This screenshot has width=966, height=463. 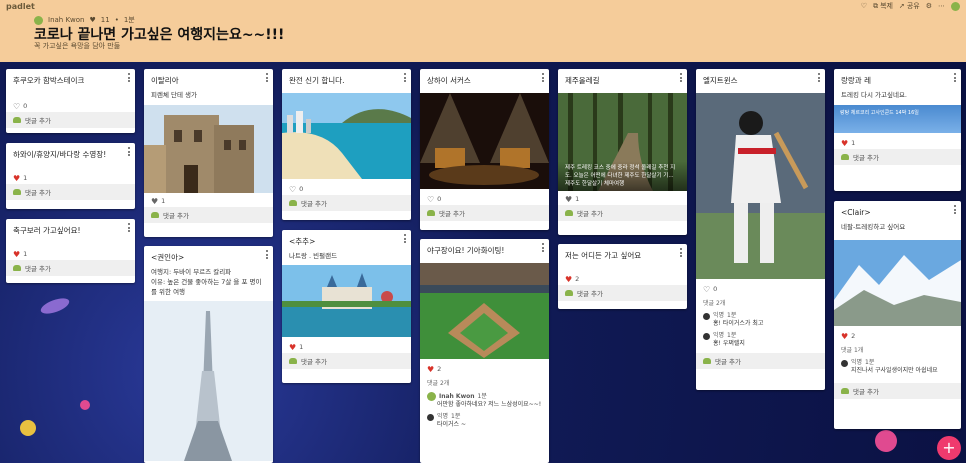 I want to click on like-count: 2, so click(x=439, y=369).